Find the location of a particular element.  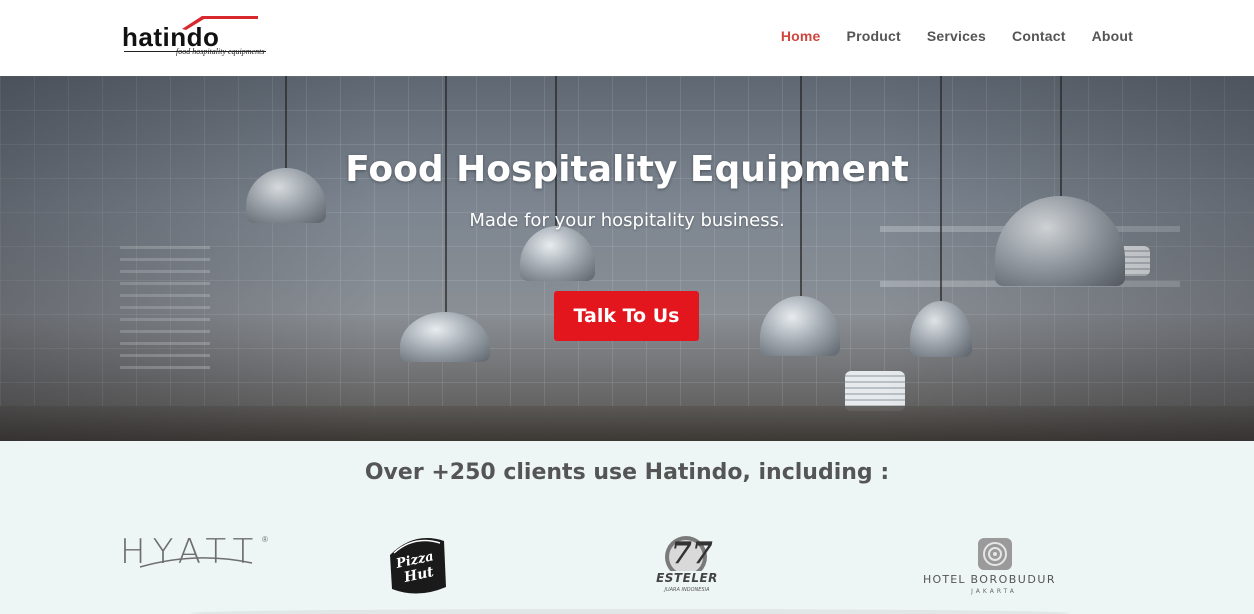

esteler-77-logo: 77 ESTELER JUARA INDONESIA is located at coordinates (686, 566).